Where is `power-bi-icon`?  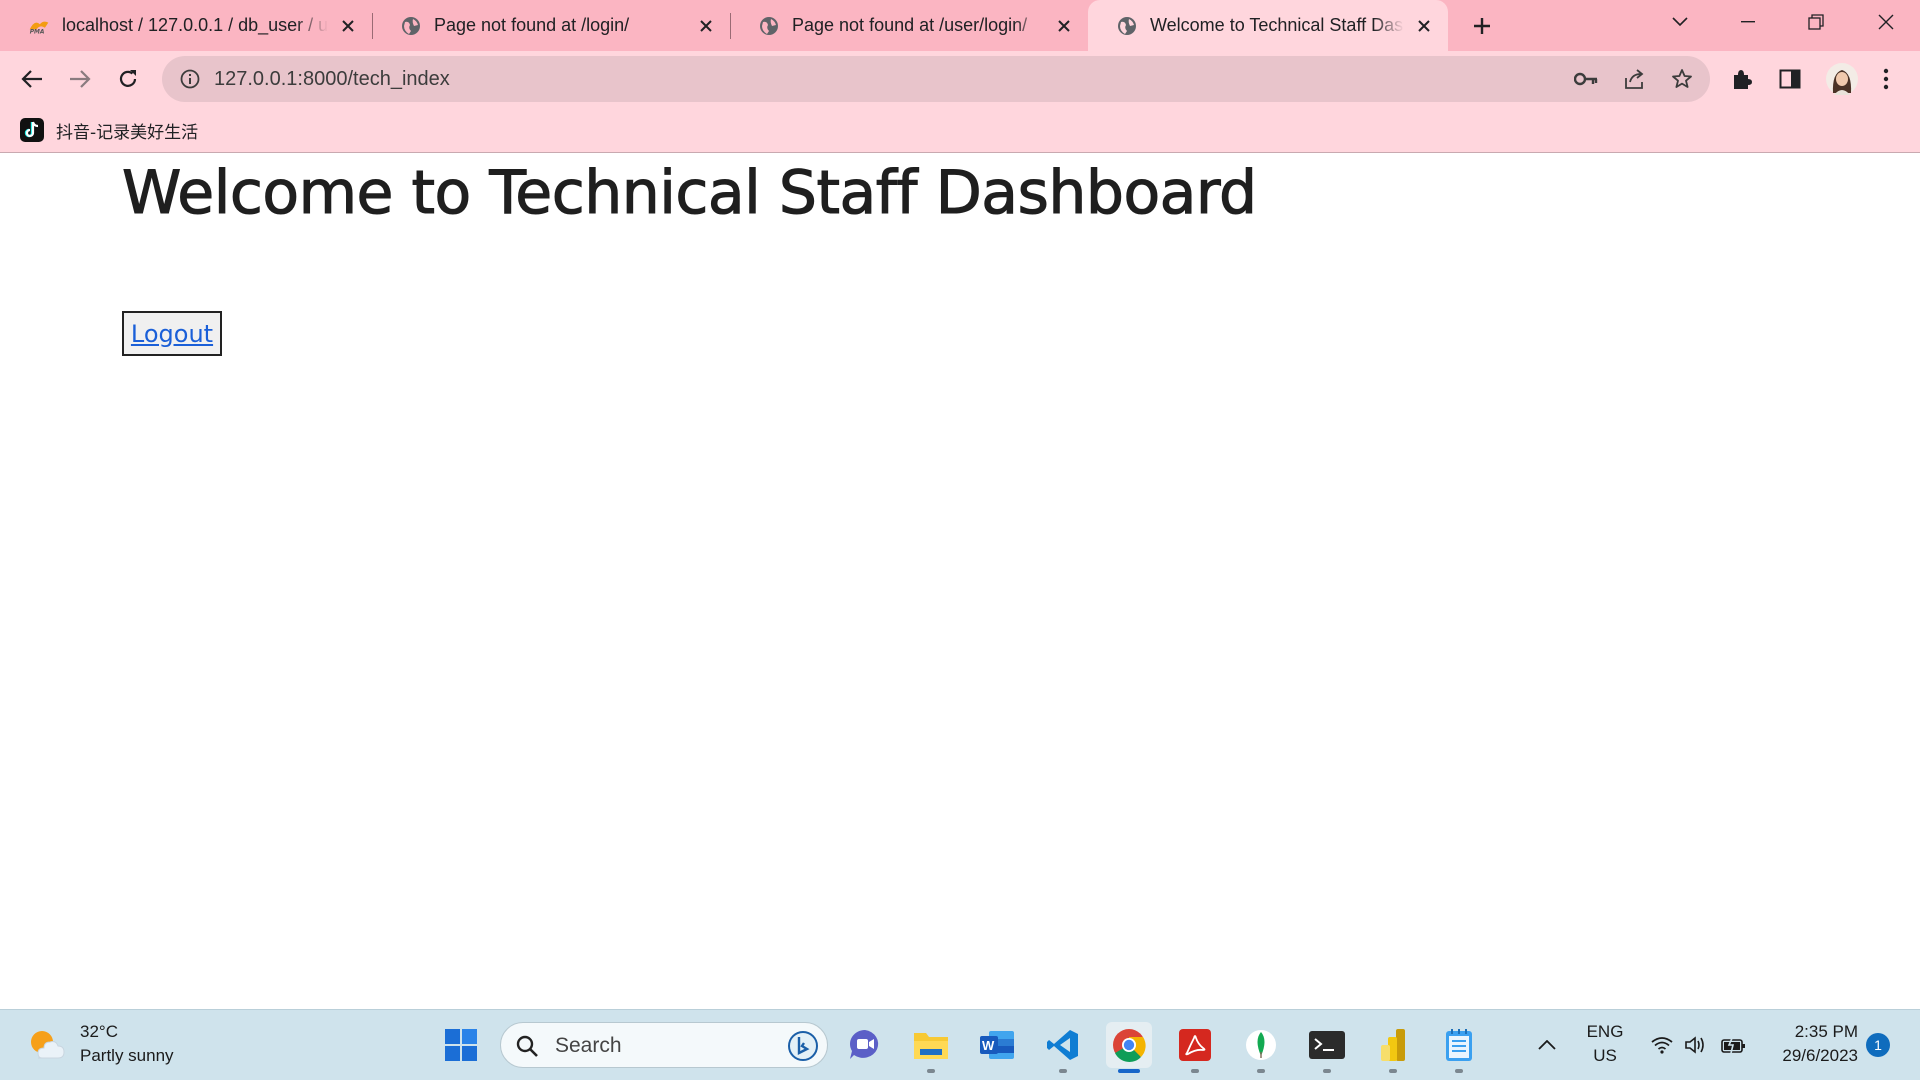
power-bi-icon is located at coordinates (1393, 1045).